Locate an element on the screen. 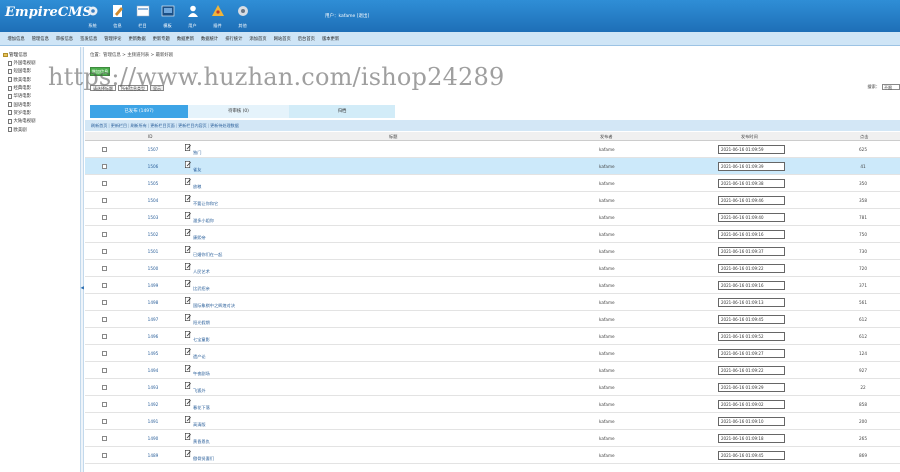 This screenshot has width=900, height=472. row-title-link: 七宝童影 is located at coordinates (201, 340).